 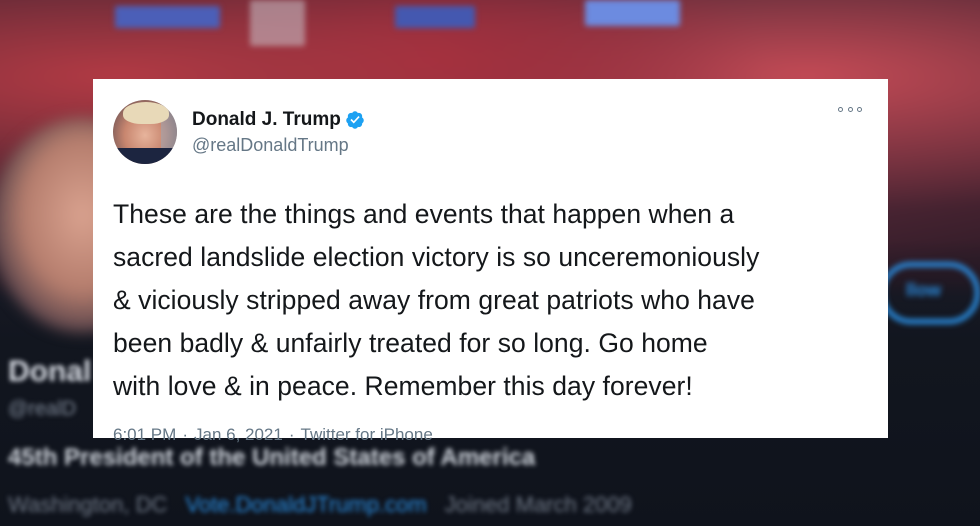 I want to click on display-name-row: Donald J. Trump, so click(x=278, y=120).